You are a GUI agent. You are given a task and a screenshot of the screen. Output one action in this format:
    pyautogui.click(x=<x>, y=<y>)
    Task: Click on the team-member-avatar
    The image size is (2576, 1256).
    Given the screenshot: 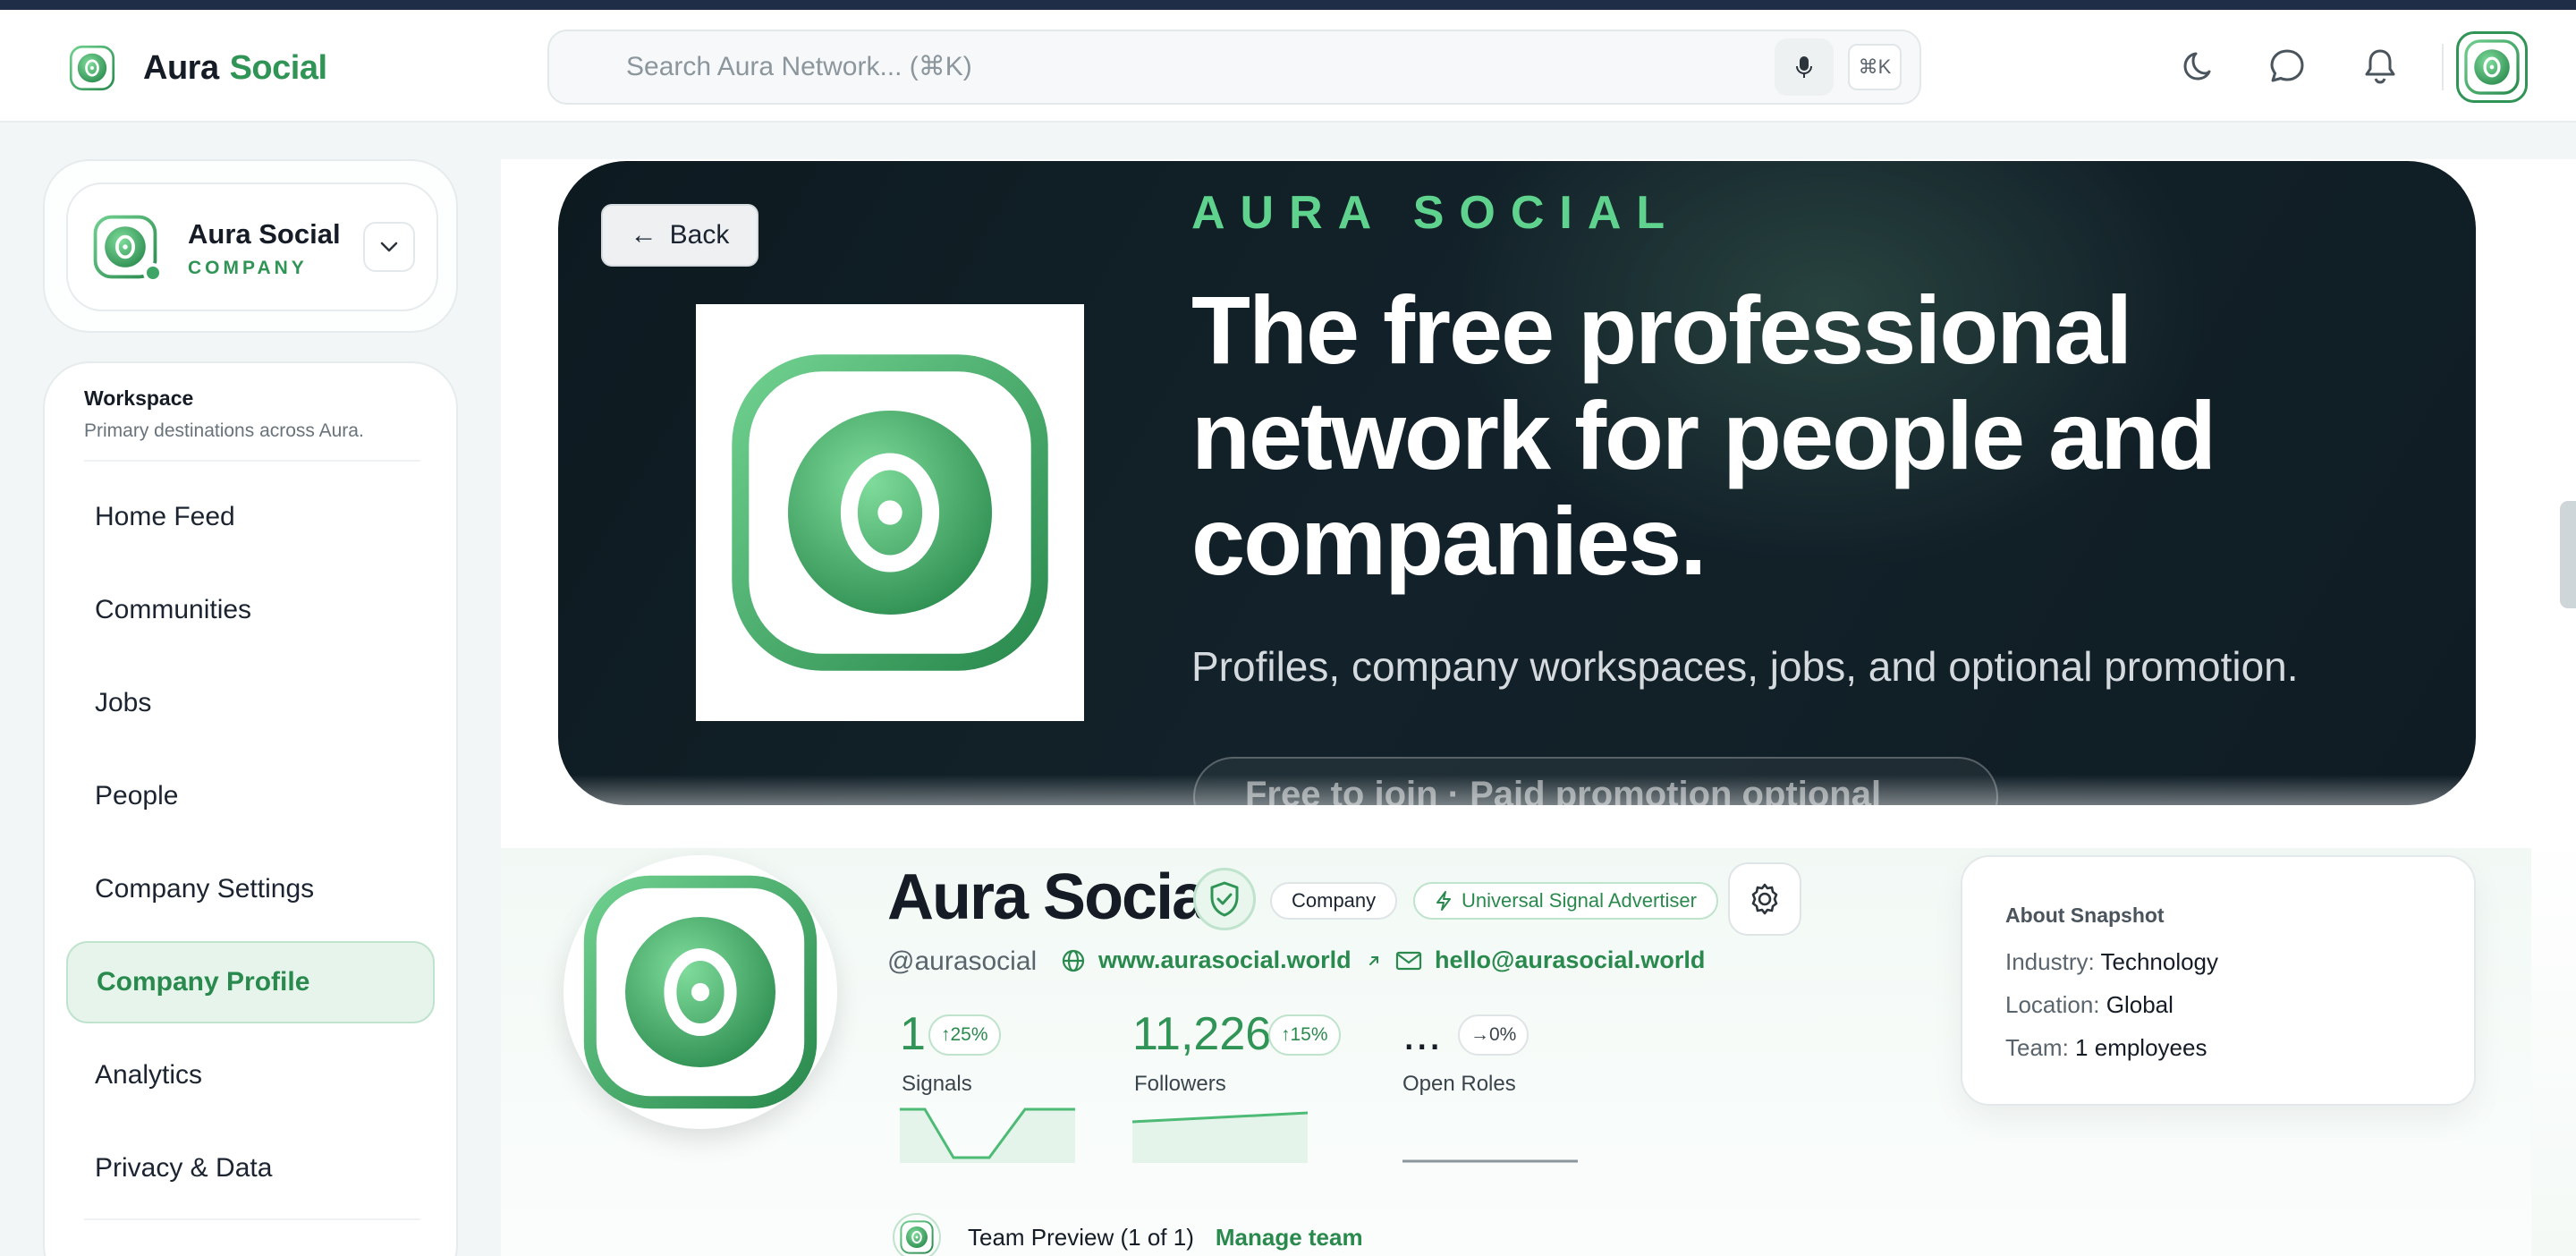 What is the action you would take?
    pyautogui.click(x=917, y=1234)
    